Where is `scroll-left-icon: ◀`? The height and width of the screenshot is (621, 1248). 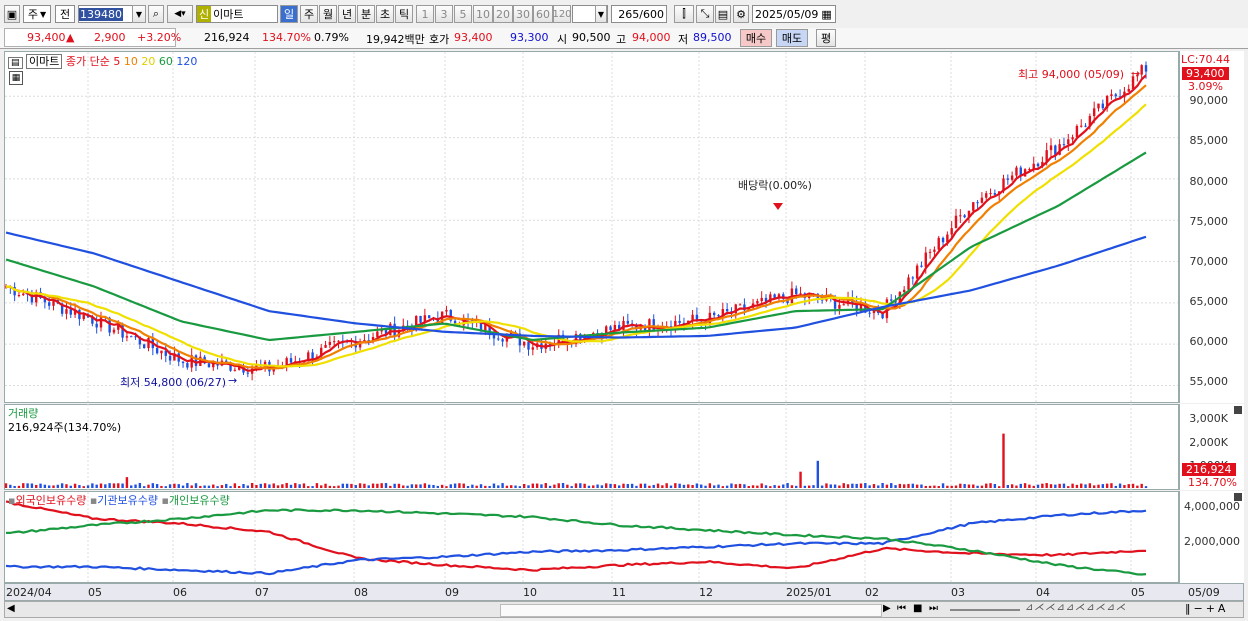
scroll-left-icon: ◀ is located at coordinates (11, 608).